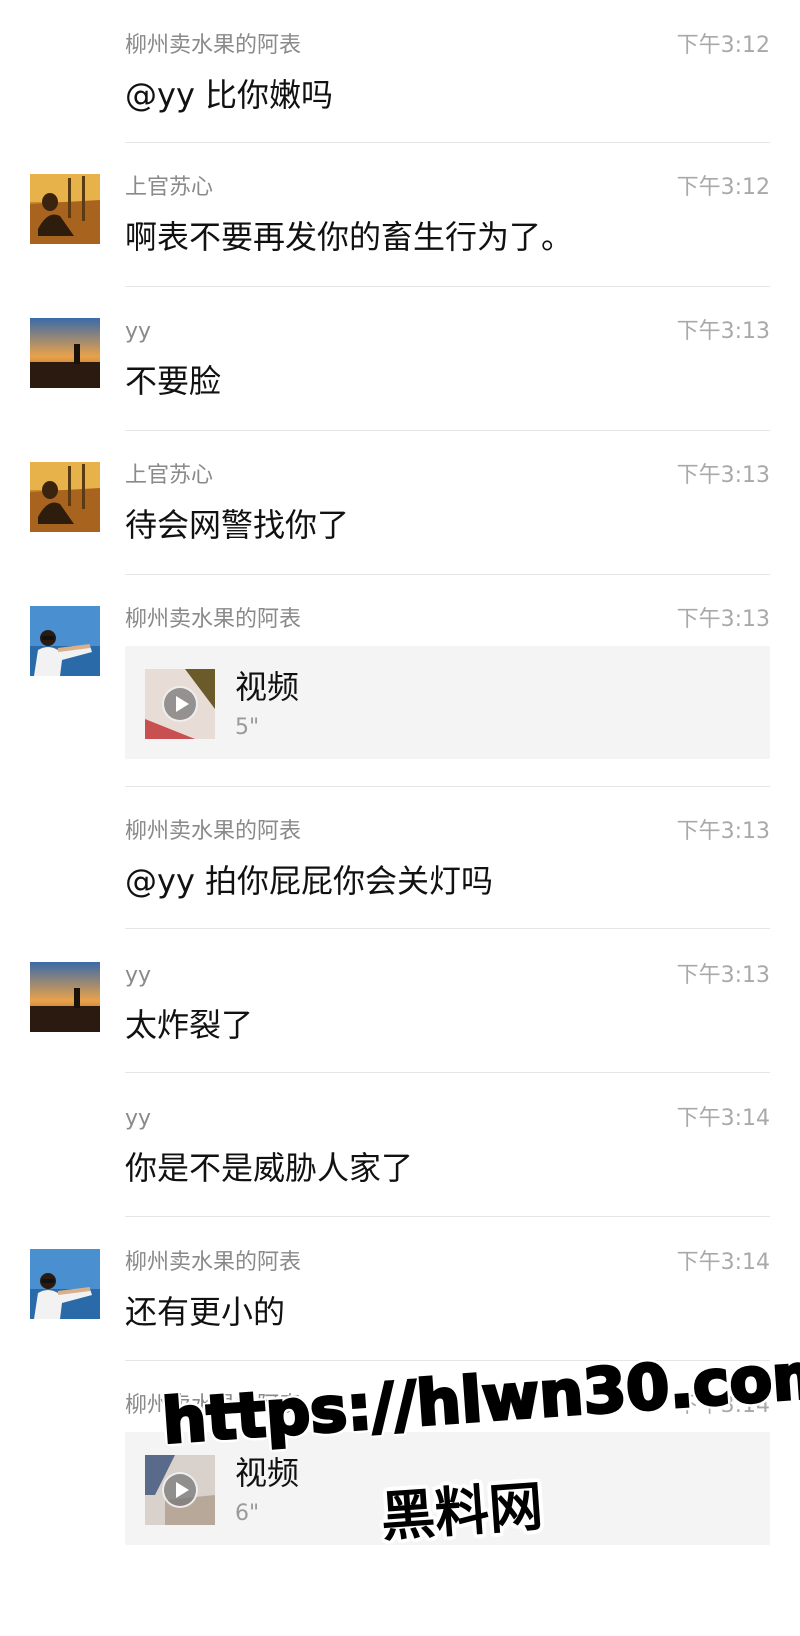 The height and width of the screenshot is (1636, 800). Describe the element at coordinates (447, 1488) in the screenshot. I see `video-card: 视频 6"` at that location.